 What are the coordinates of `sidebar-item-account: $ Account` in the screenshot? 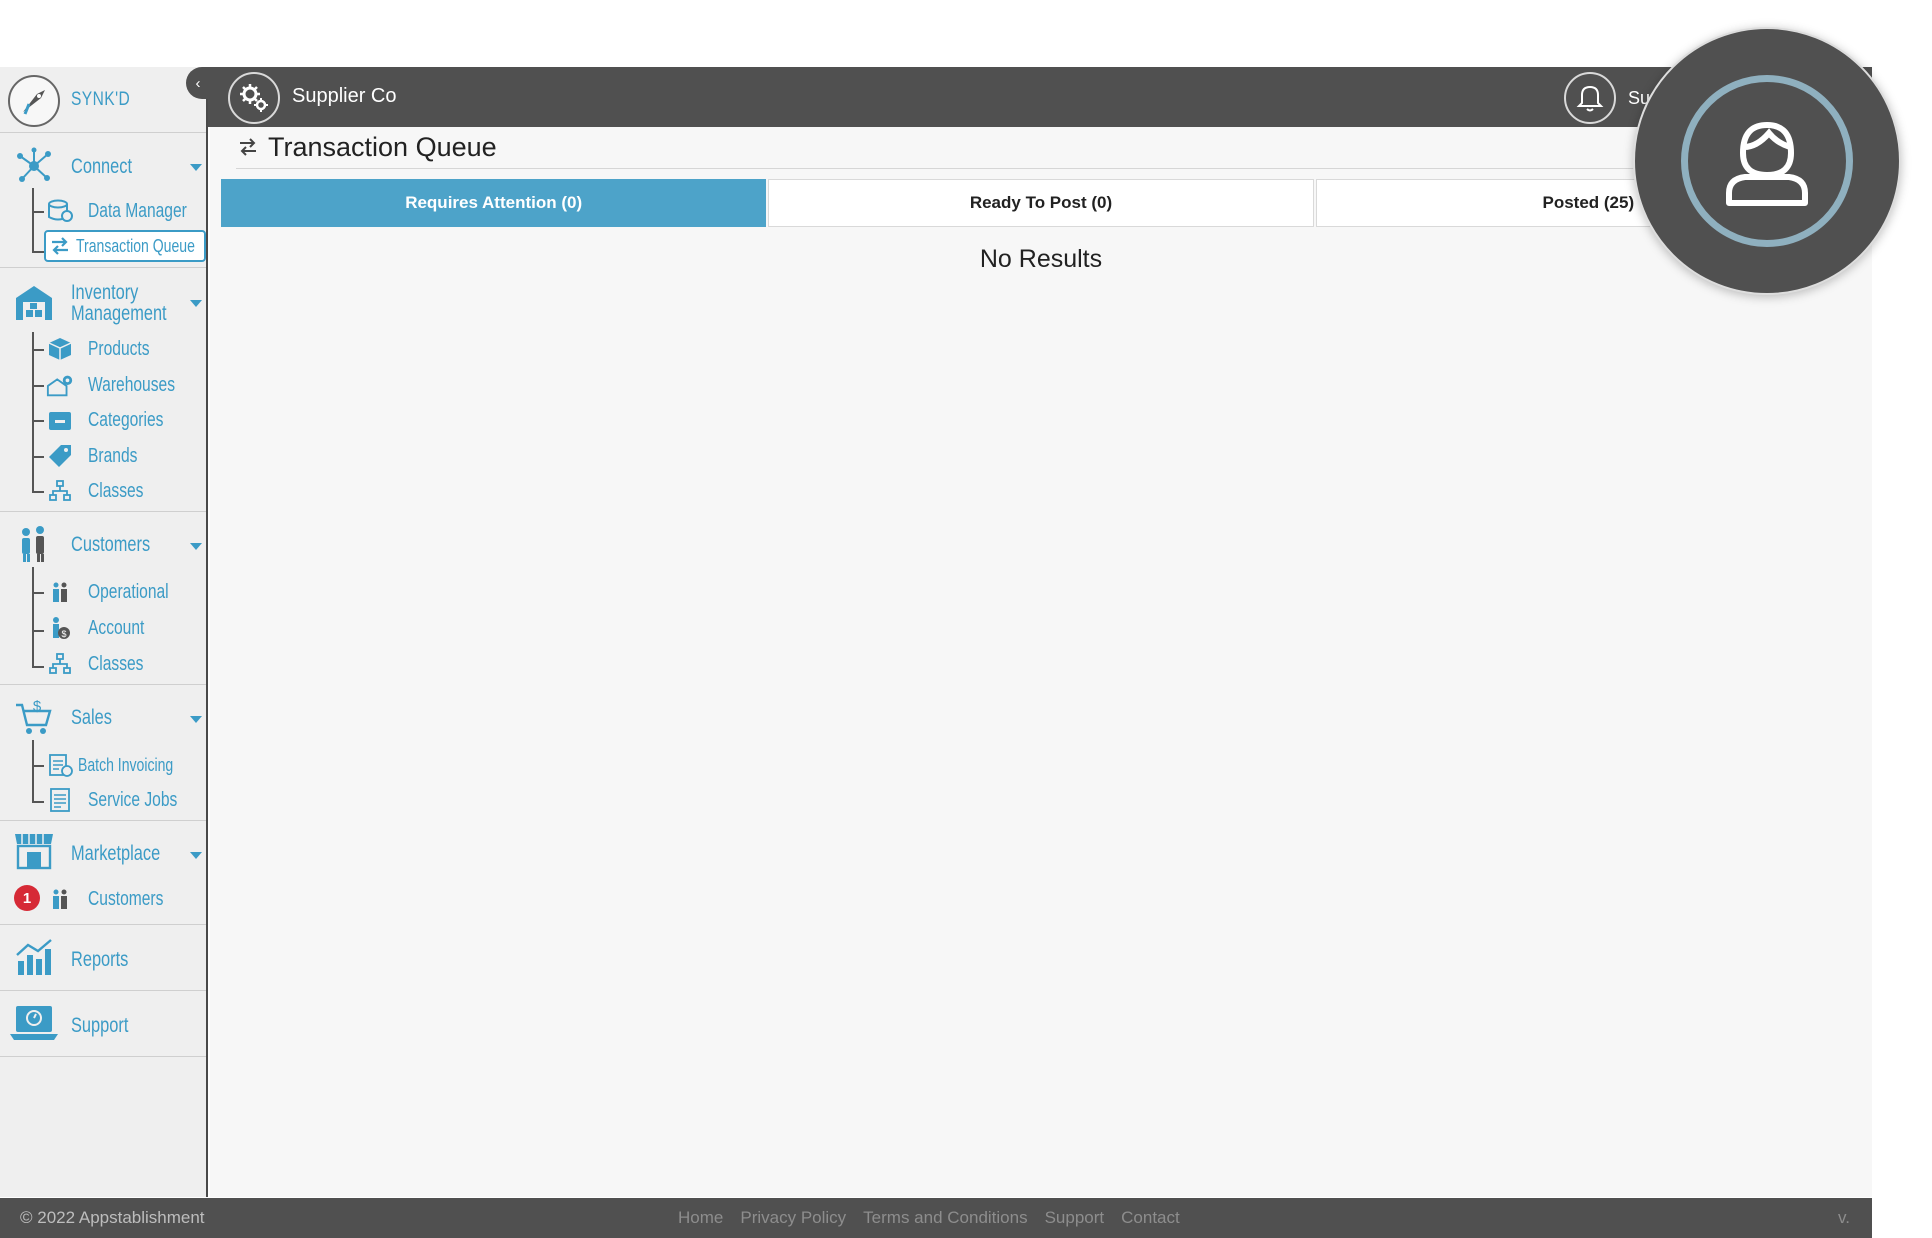 It's located at (95, 628).